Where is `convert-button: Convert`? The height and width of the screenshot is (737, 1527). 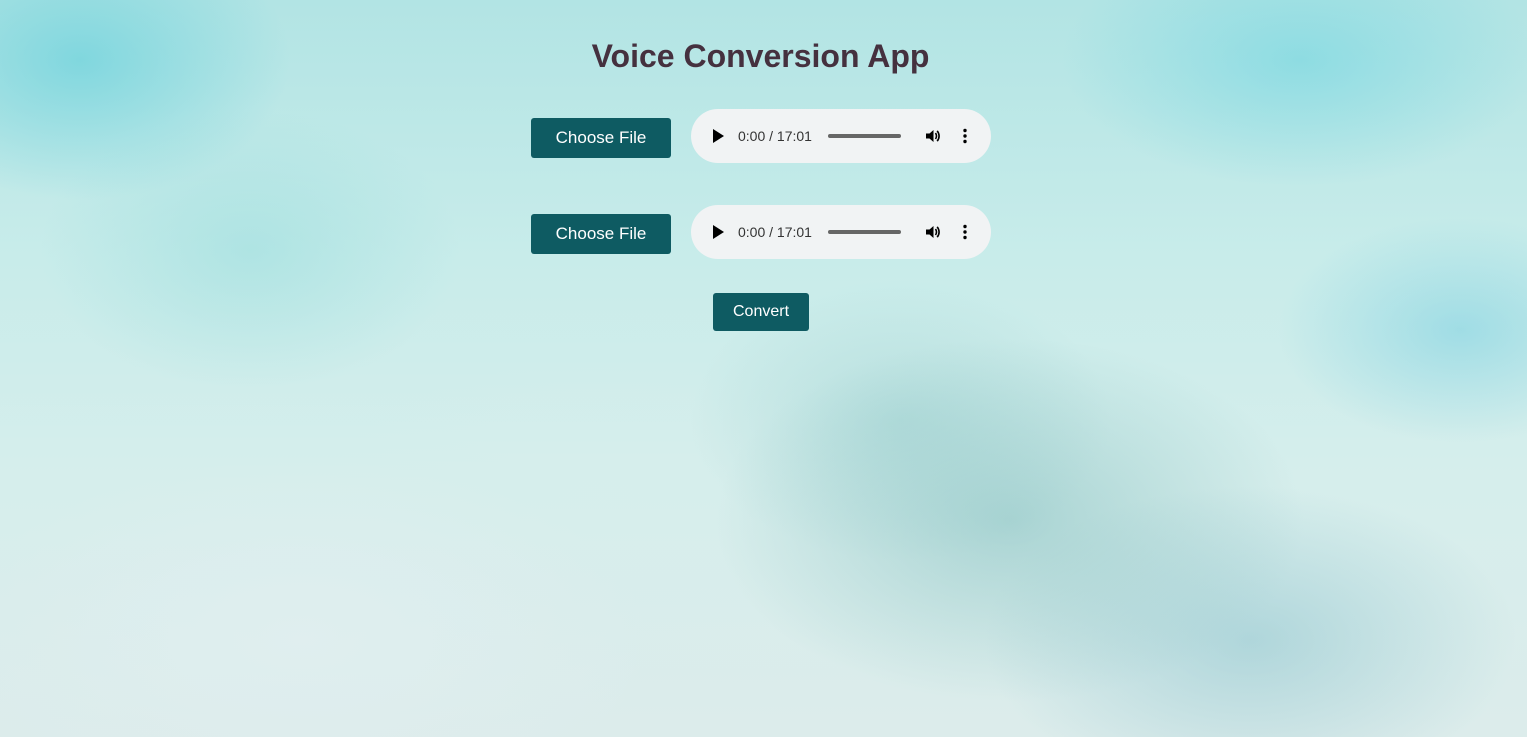
convert-button: Convert is located at coordinates (761, 312).